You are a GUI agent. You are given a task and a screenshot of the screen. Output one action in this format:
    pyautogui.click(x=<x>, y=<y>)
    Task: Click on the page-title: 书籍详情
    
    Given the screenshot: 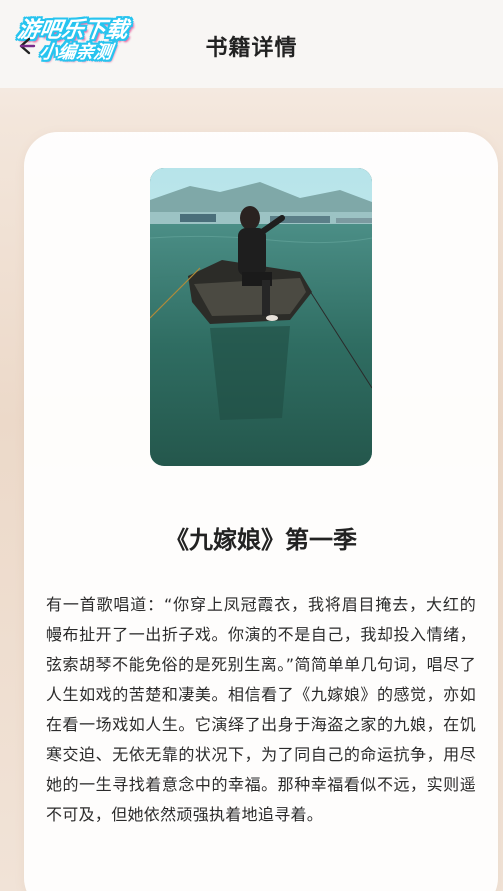 What is the action you would take?
    pyautogui.click(x=251, y=48)
    